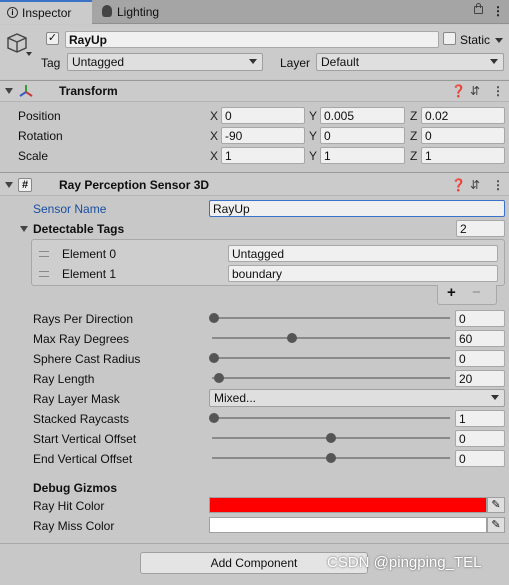  Describe the element at coordinates (478, 5) in the screenshot. I see `lock-shackle-icon` at that location.